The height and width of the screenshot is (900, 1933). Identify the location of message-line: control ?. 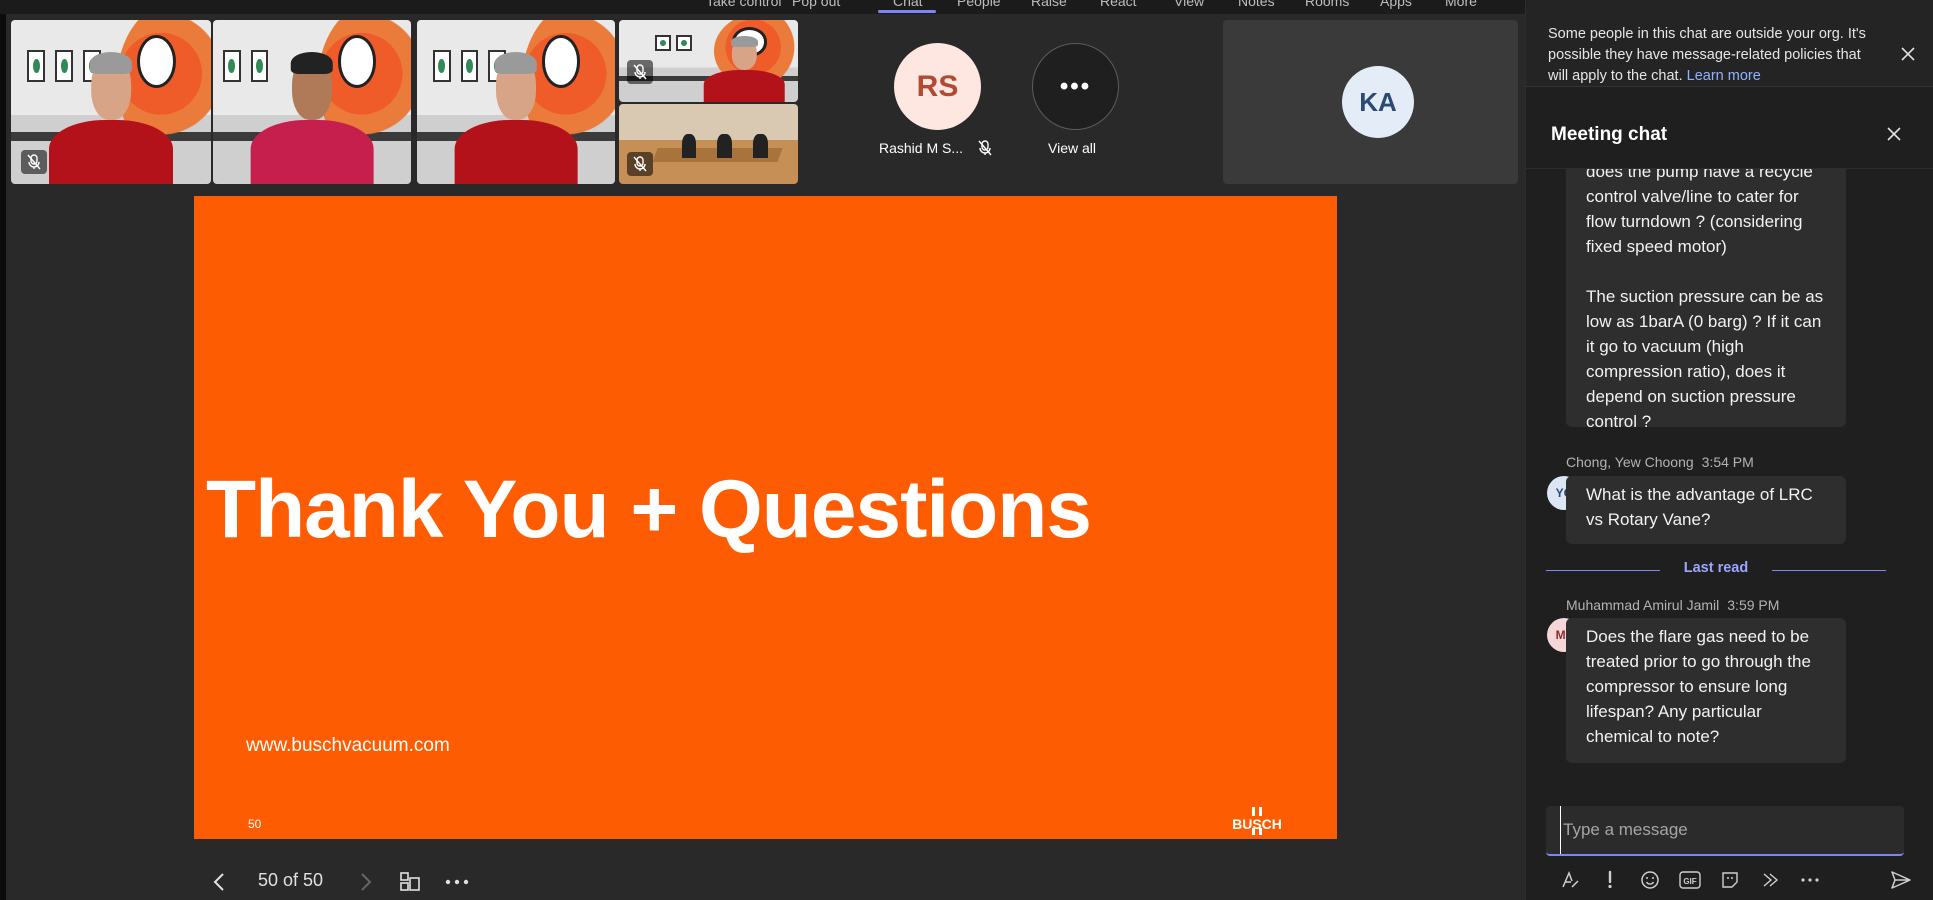
(1619, 421).